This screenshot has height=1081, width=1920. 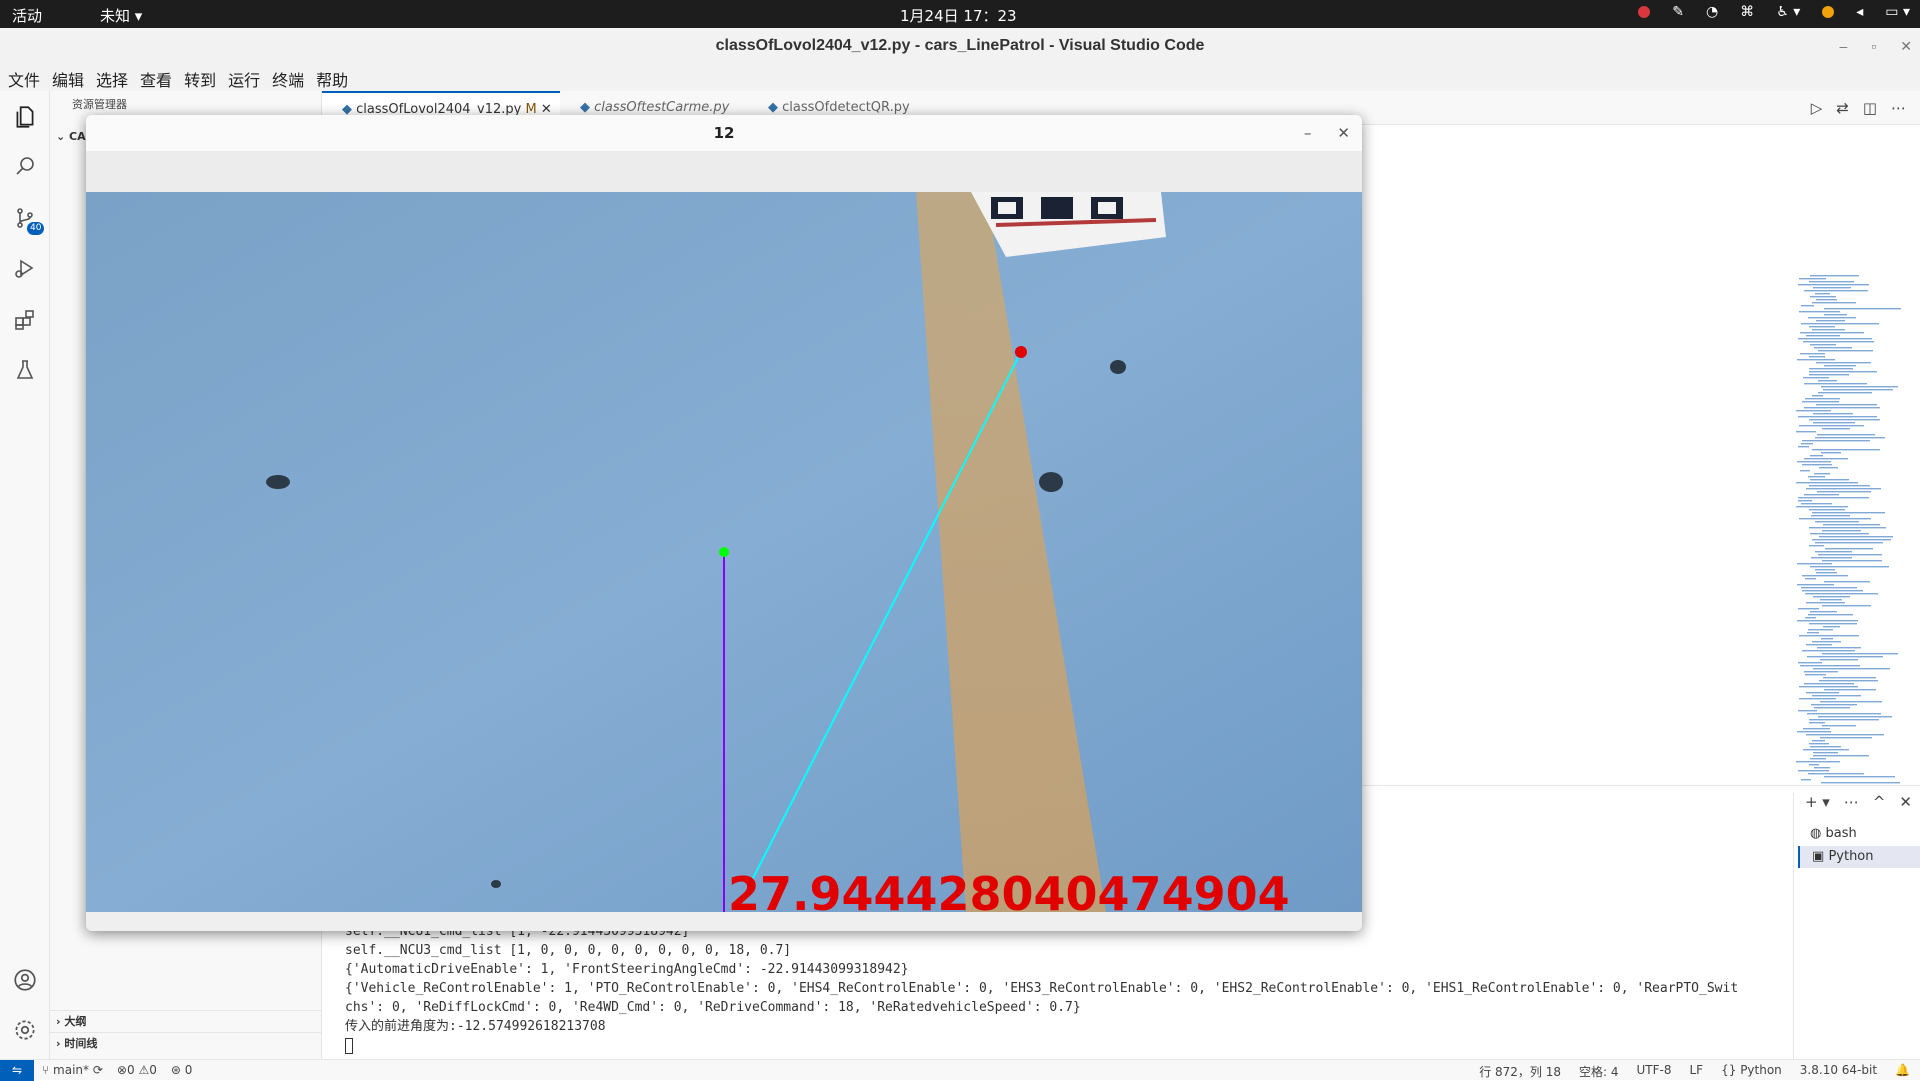 What do you see at coordinates (186, 1043) in the screenshot?
I see `timeline-section: › 时间线` at bounding box center [186, 1043].